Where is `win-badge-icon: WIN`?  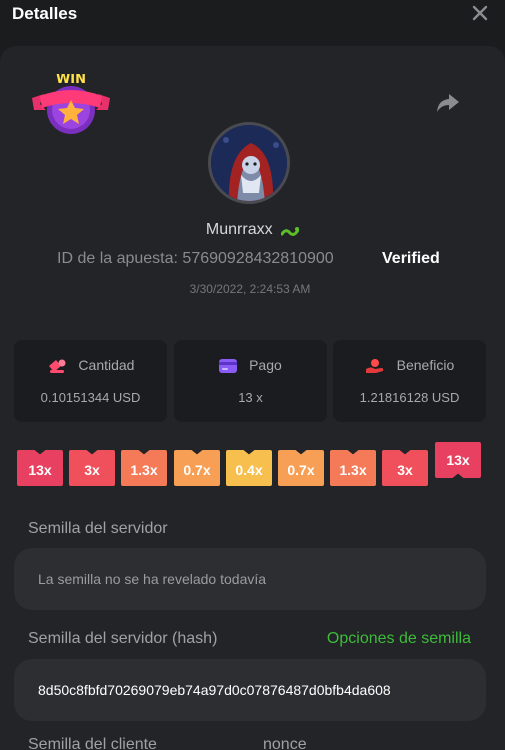 win-badge-icon: WIN is located at coordinates (71, 104).